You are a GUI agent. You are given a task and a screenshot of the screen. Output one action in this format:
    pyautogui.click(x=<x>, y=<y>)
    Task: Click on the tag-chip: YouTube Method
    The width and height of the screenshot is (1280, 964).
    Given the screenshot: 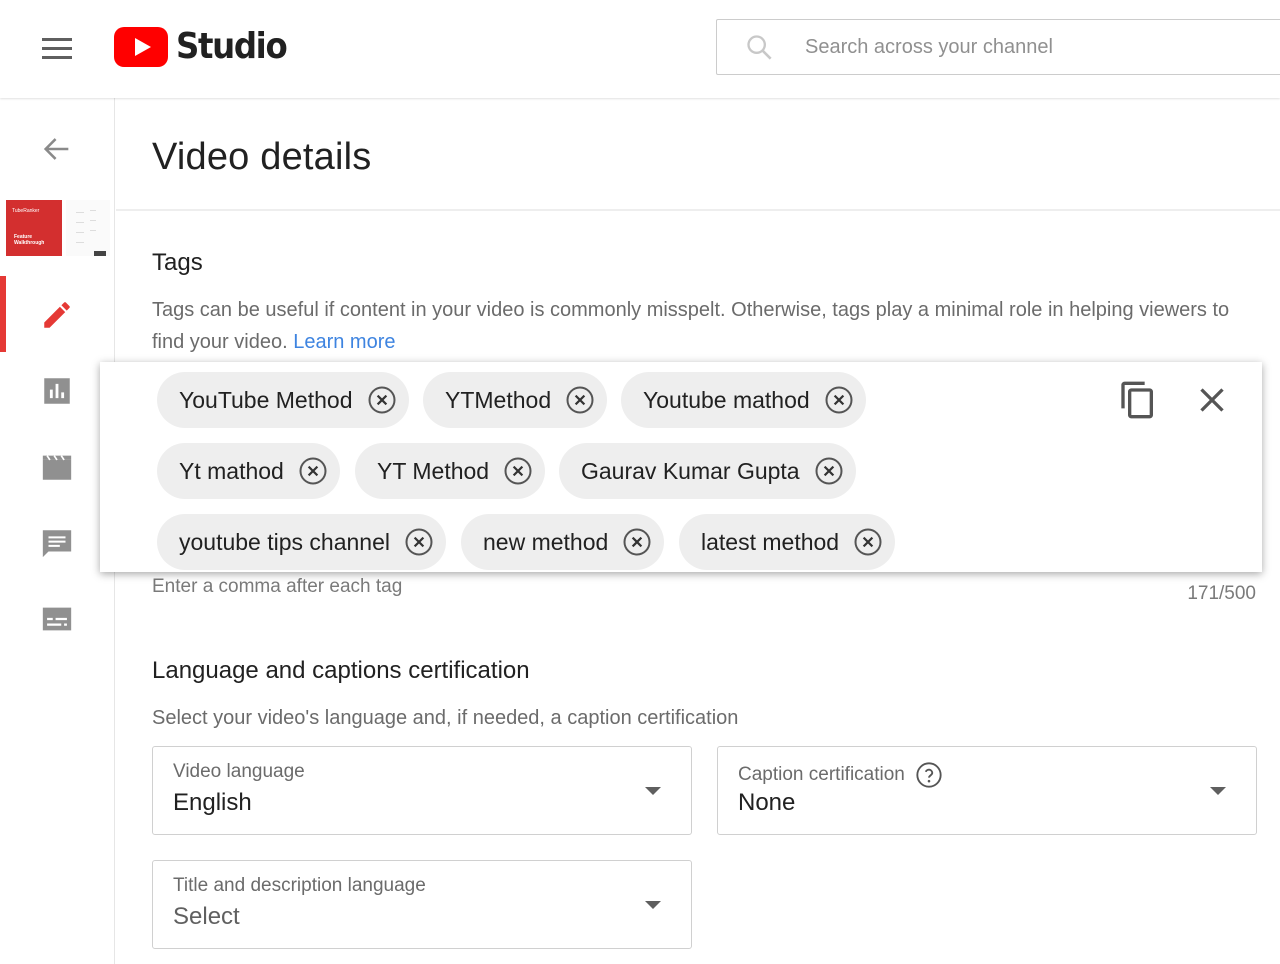 What is the action you would take?
    pyautogui.click(x=283, y=400)
    